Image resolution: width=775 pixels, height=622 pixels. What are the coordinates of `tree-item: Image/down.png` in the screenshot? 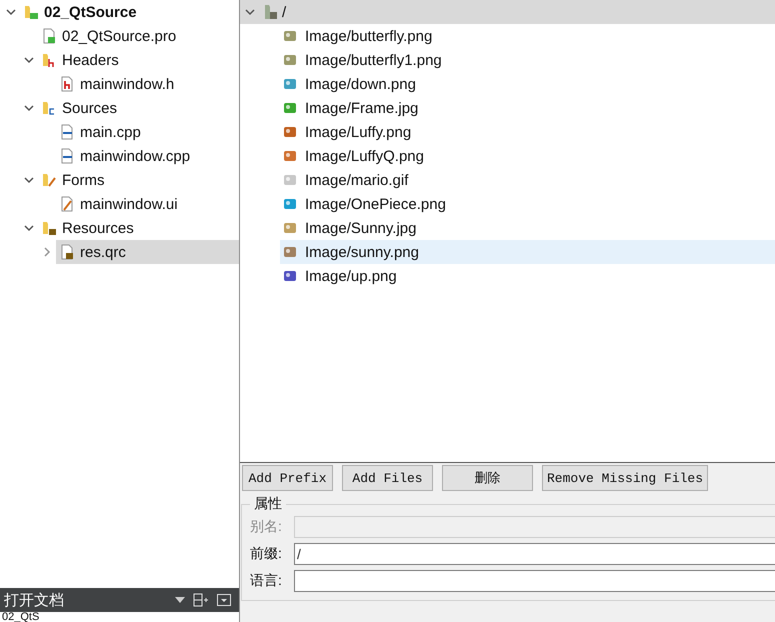 It's located at (527, 84).